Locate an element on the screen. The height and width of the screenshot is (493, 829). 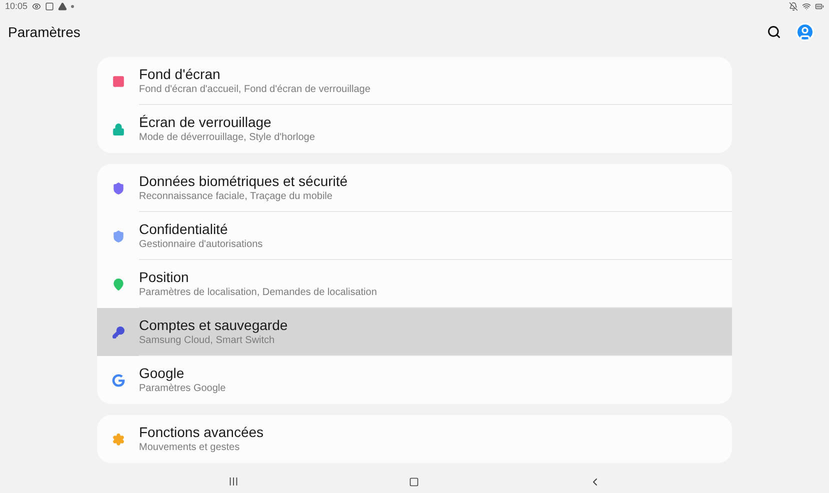
item-title: Fond d'écran is located at coordinates (180, 73).